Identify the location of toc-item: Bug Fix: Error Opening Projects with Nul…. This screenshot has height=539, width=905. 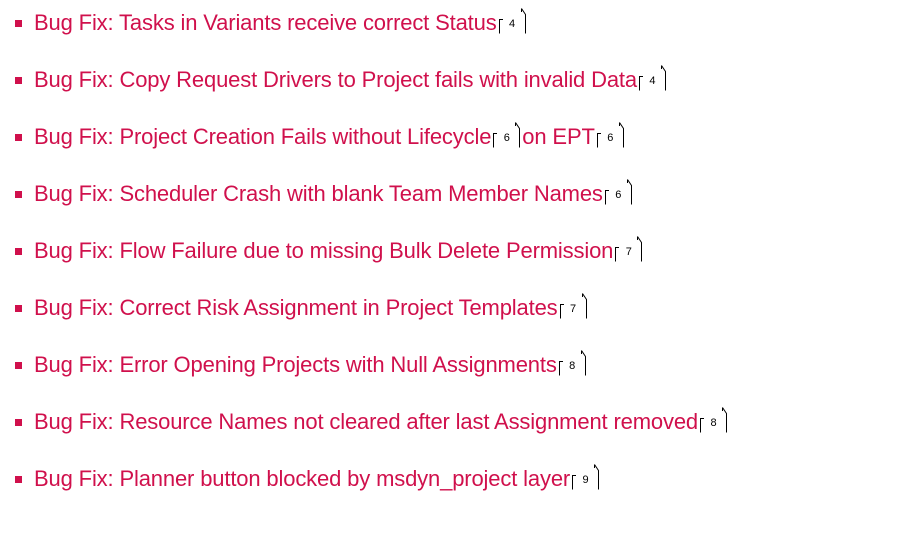
(294, 365).